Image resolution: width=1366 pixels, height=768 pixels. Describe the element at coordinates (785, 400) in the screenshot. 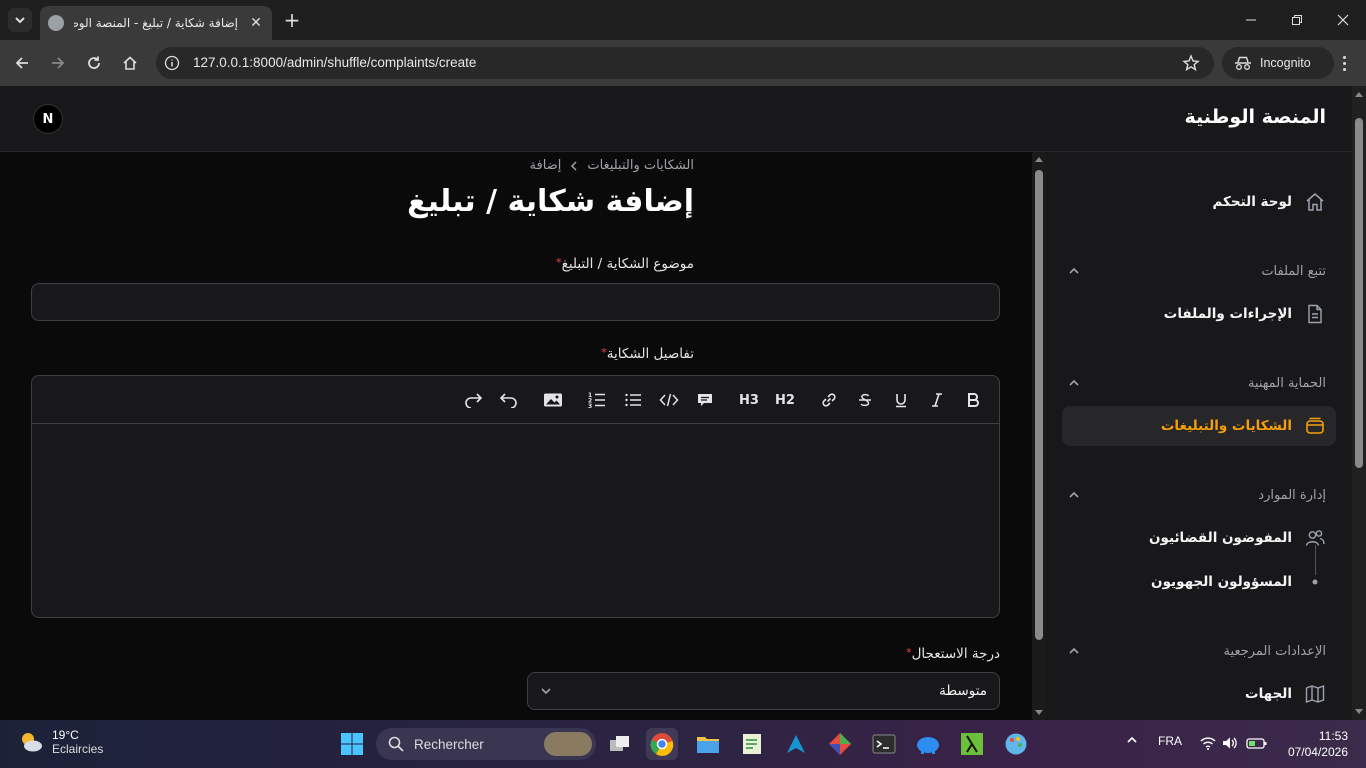

I see `heading-2-button: H2` at that location.